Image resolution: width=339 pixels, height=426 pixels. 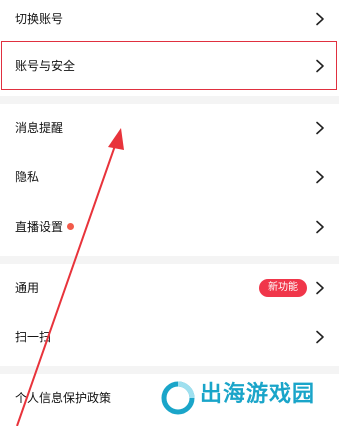 I want to click on watermark-text: 出海游戏园, so click(x=258, y=394).